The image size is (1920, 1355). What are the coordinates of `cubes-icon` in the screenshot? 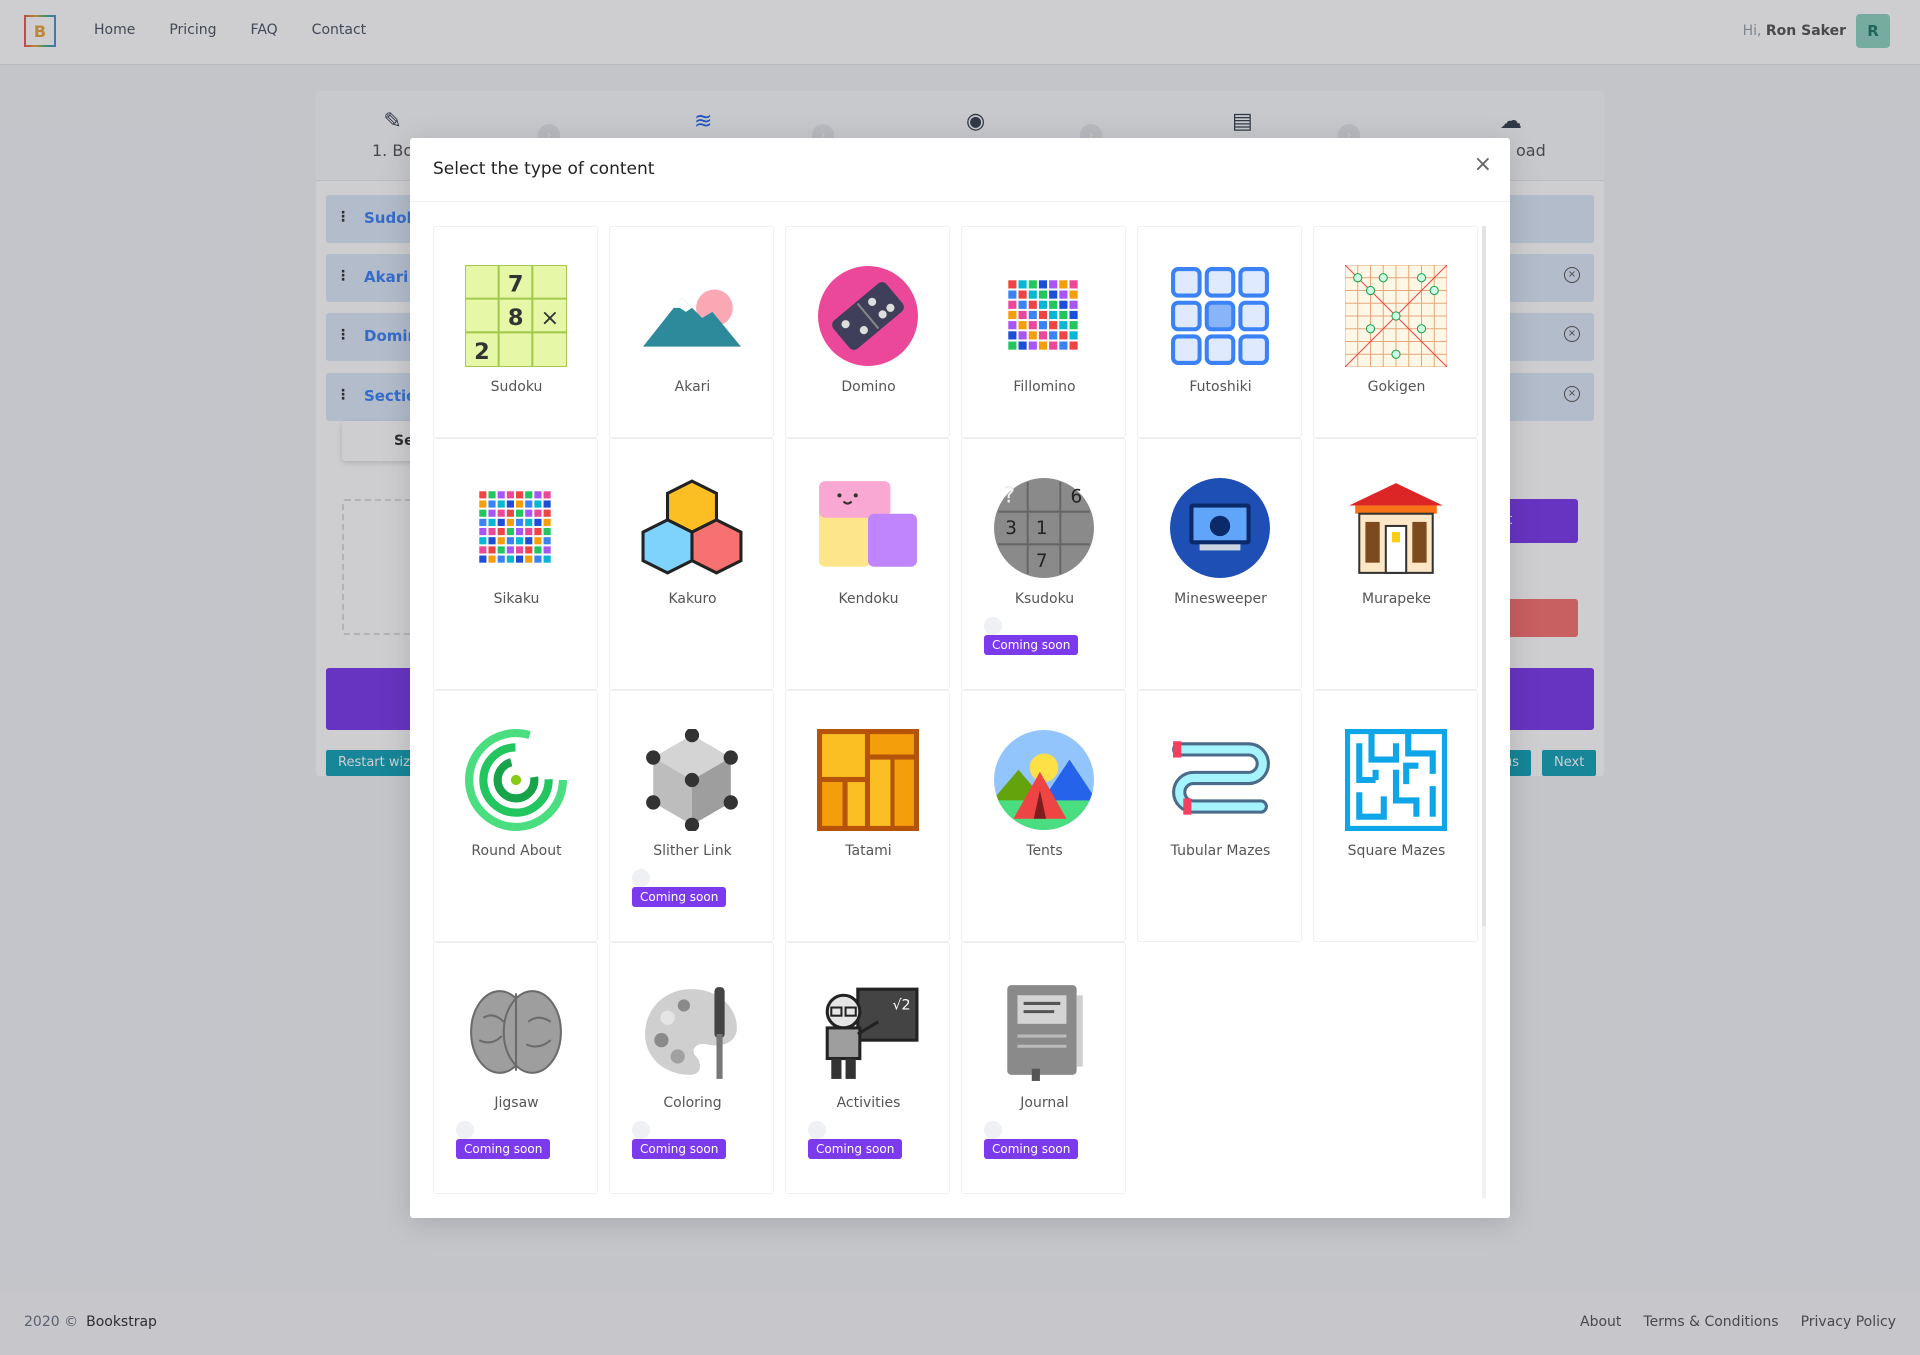 It's located at (692, 528).